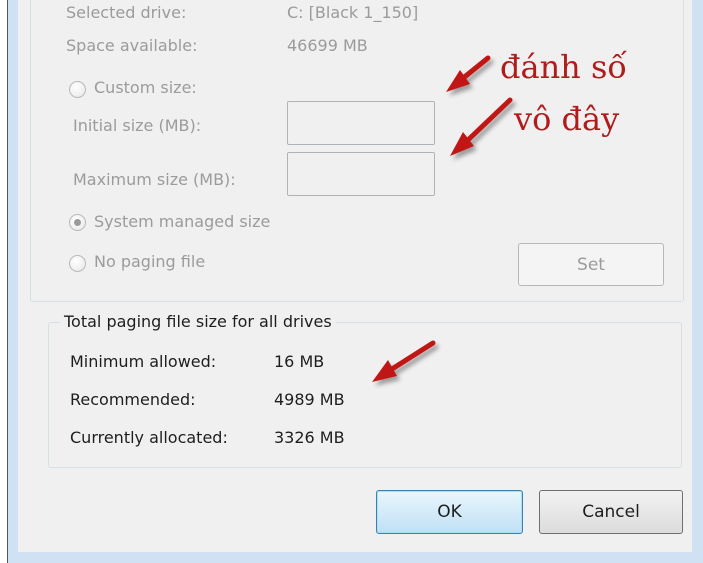 This screenshot has width=703, height=563. What do you see at coordinates (442, 218) in the screenshot?
I see `annotation-arrows` at bounding box center [442, 218].